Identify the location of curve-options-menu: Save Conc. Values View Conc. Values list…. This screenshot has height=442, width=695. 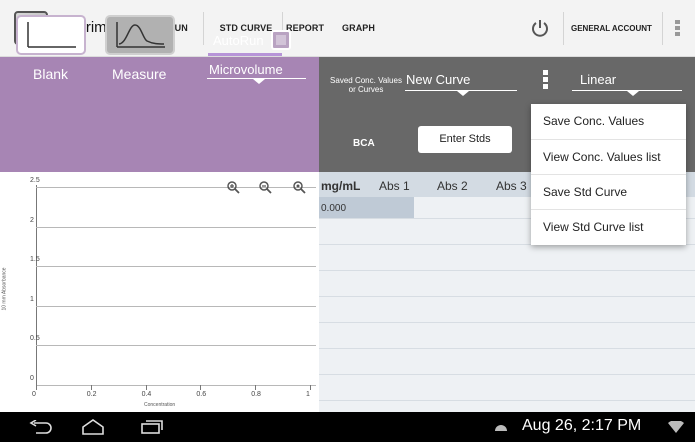
(608, 174).